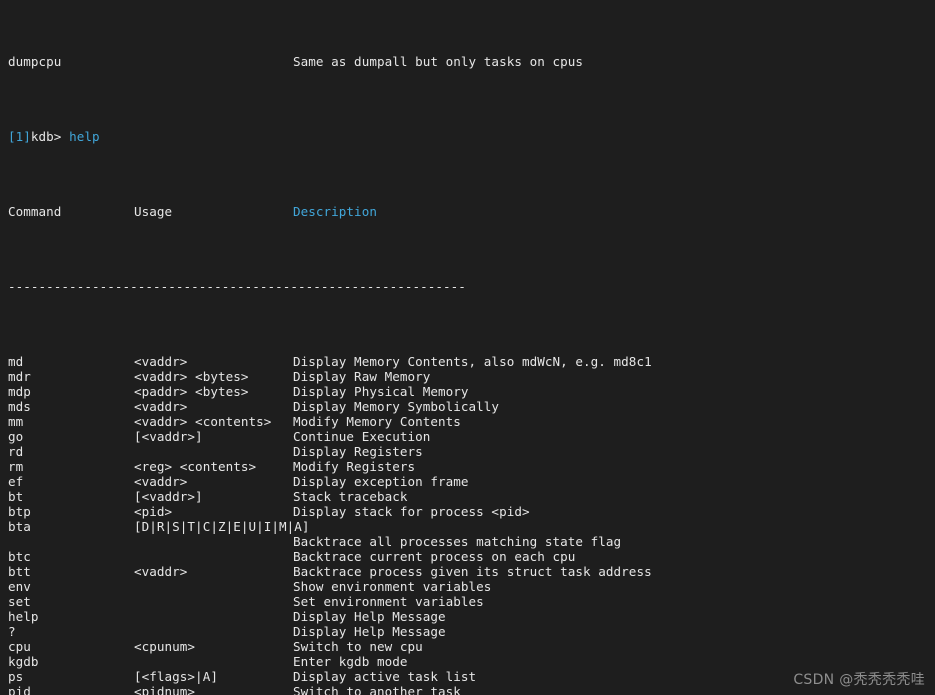  Describe the element at coordinates (16, 451) in the screenshot. I see `command-cell: rd` at that location.